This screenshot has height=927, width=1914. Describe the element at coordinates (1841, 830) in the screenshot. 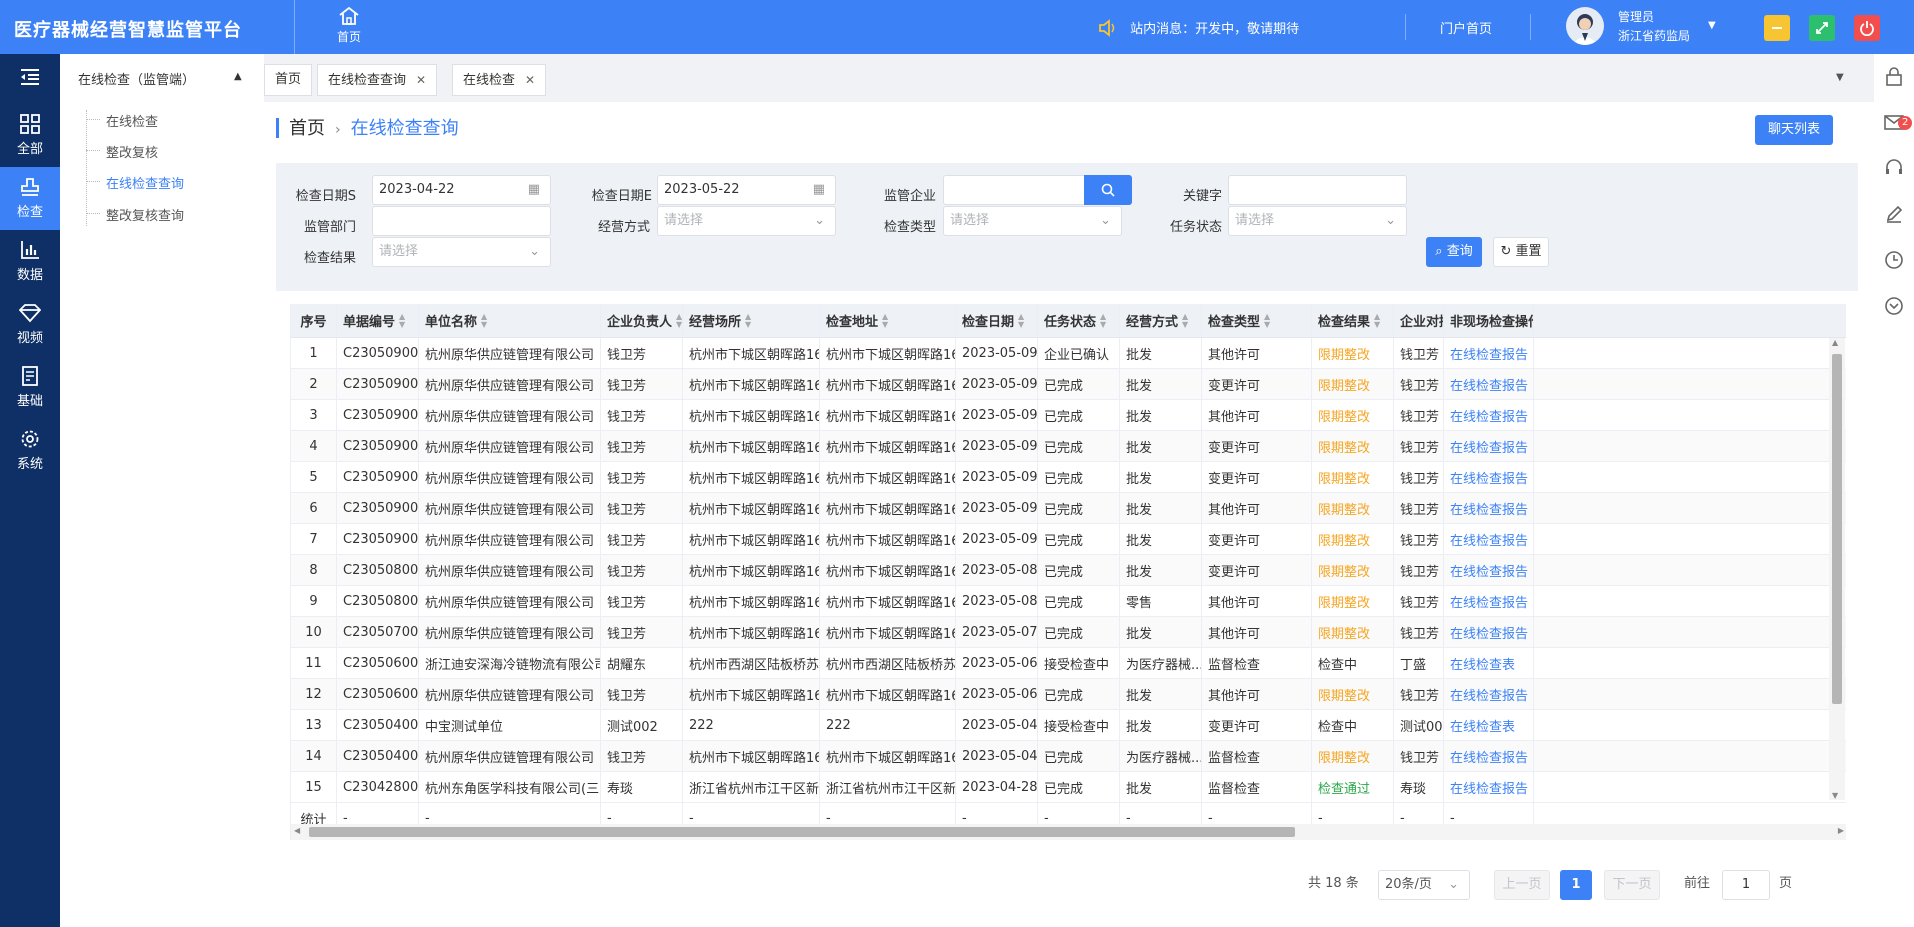

I see `scroll-right-icon: ▶` at that location.